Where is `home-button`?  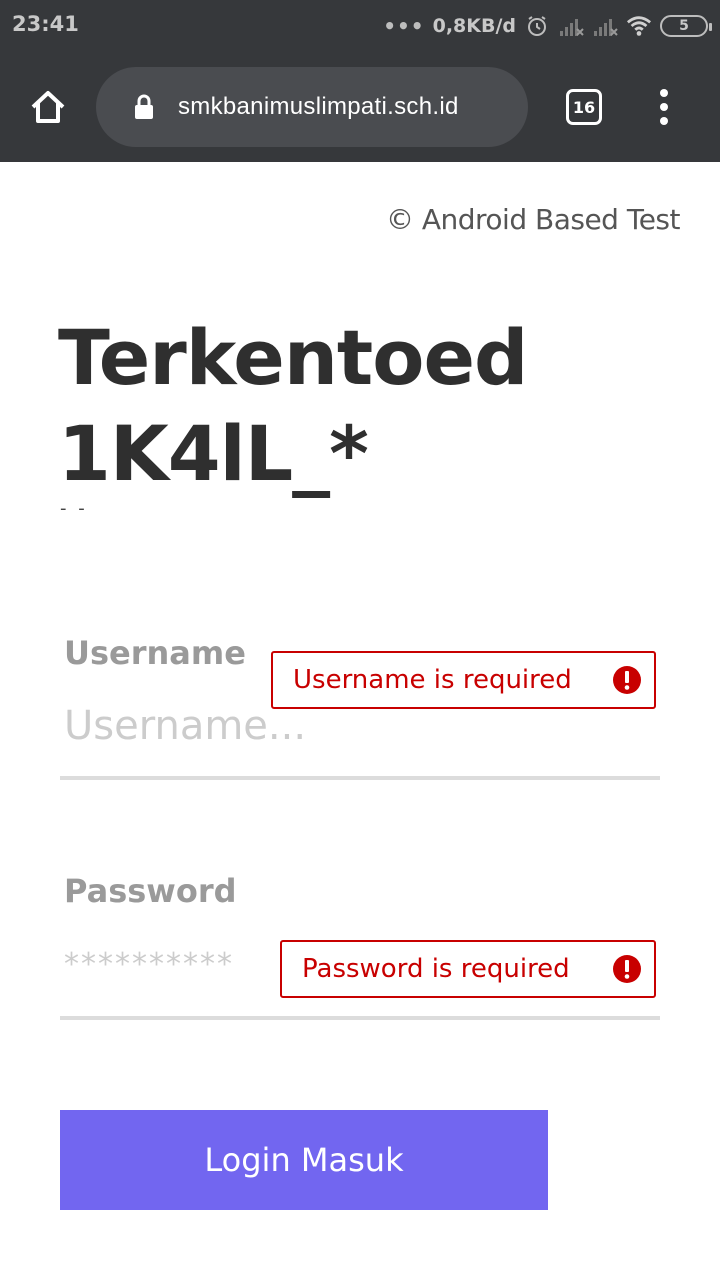 home-button is located at coordinates (48, 107).